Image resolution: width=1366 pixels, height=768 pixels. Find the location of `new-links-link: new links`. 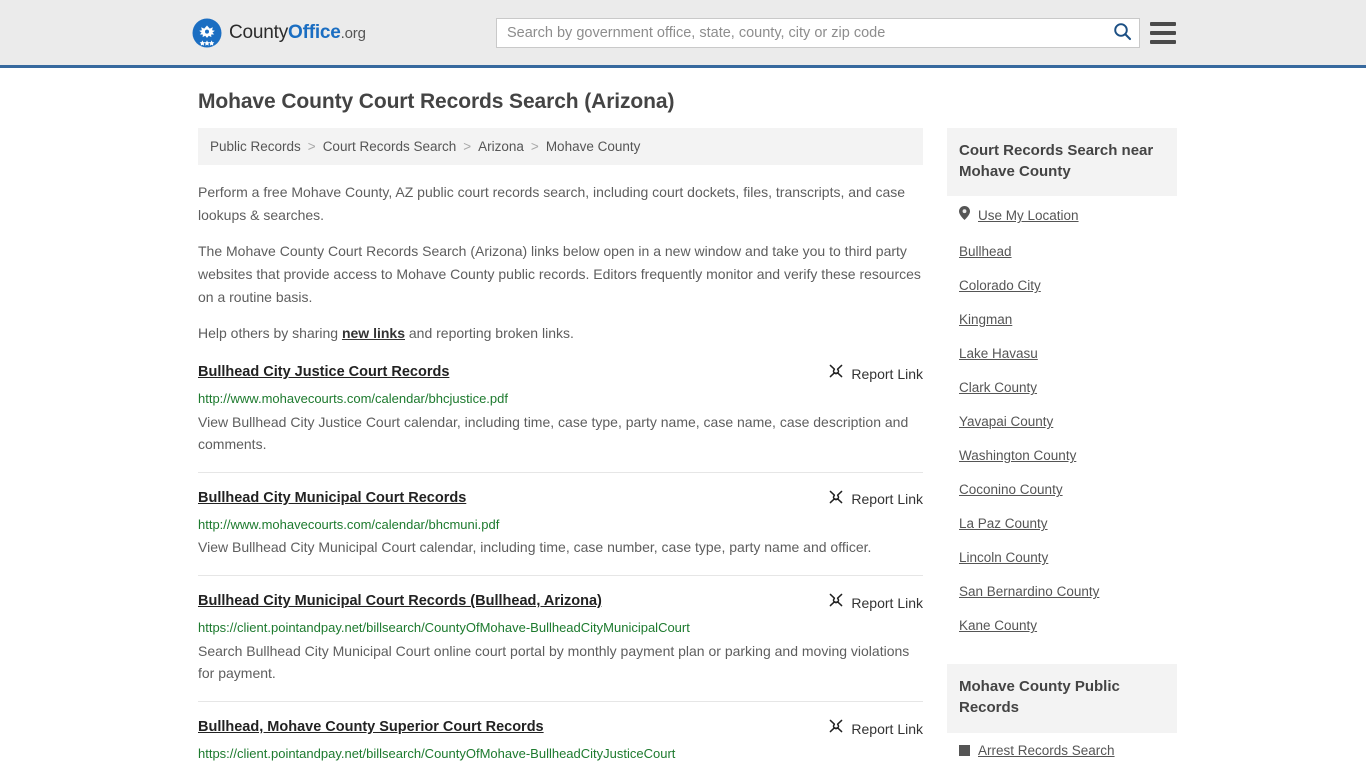

new-links-link: new links is located at coordinates (373, 333).